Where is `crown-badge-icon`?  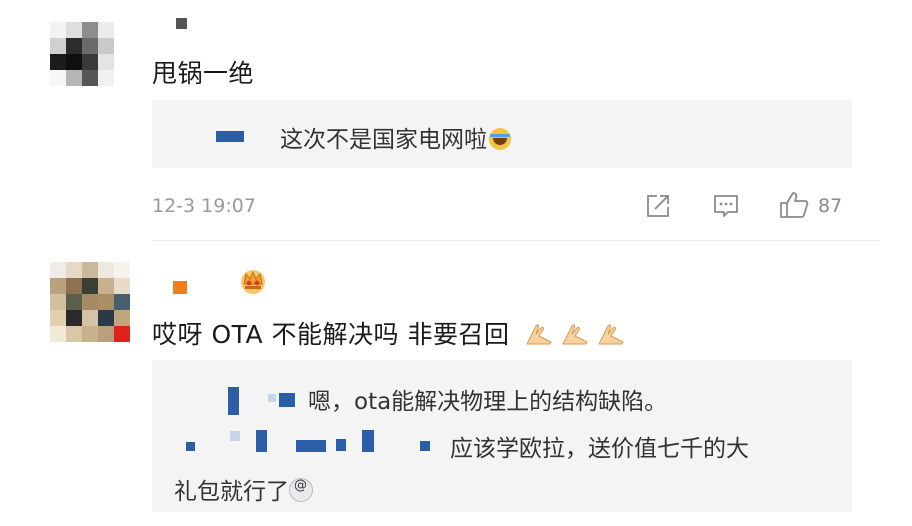
crown-badge-icon is located at coordinates (253, 281).